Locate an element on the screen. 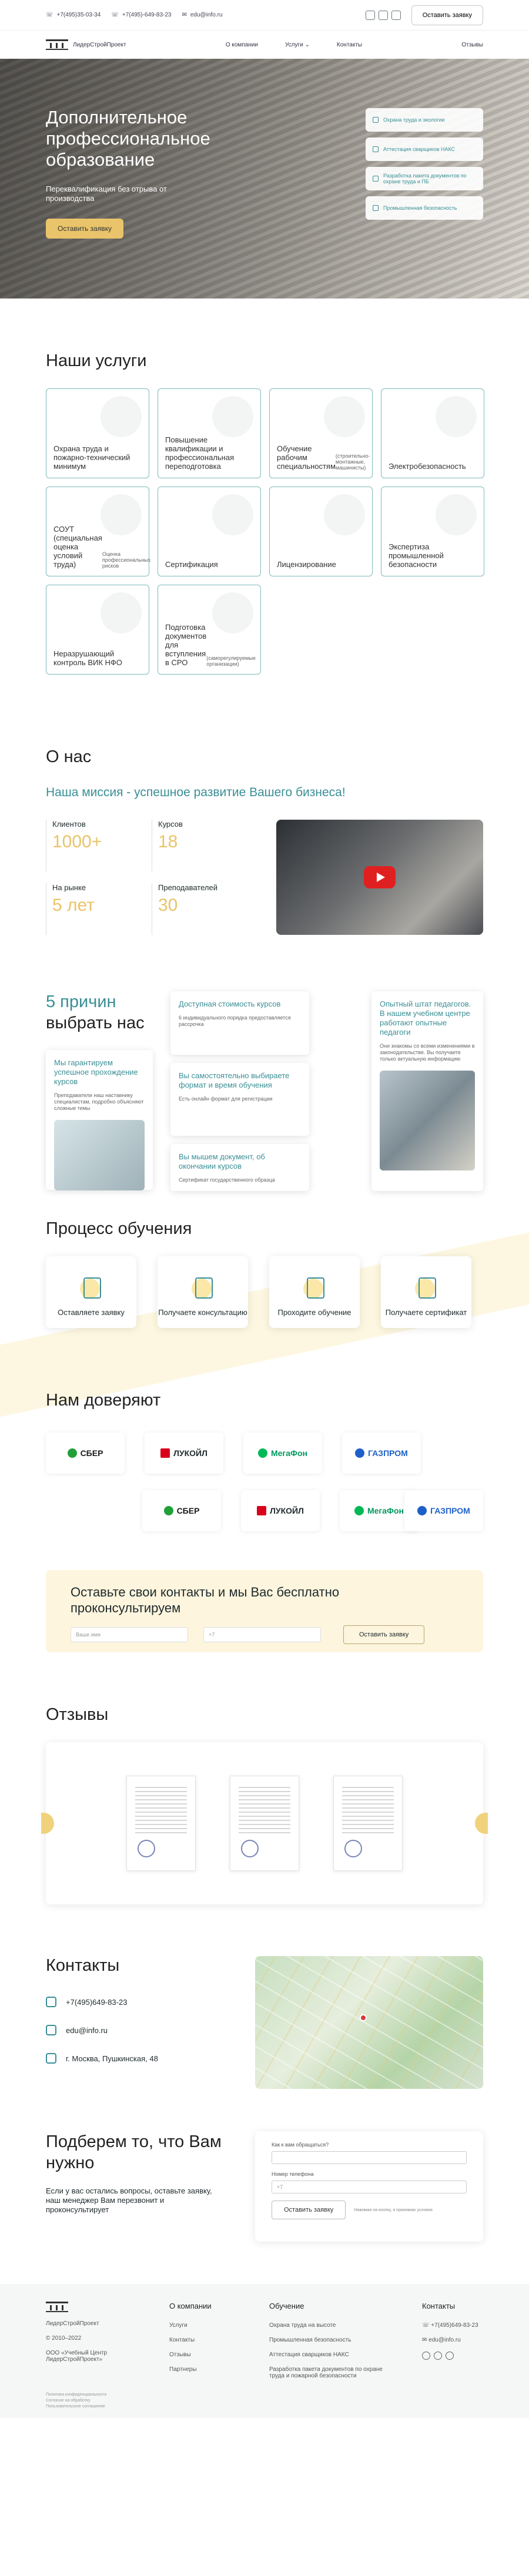 The width and height of the screenshot is (529, 2576). footer-link: Отзывы is located at coordinates (201, 2355).